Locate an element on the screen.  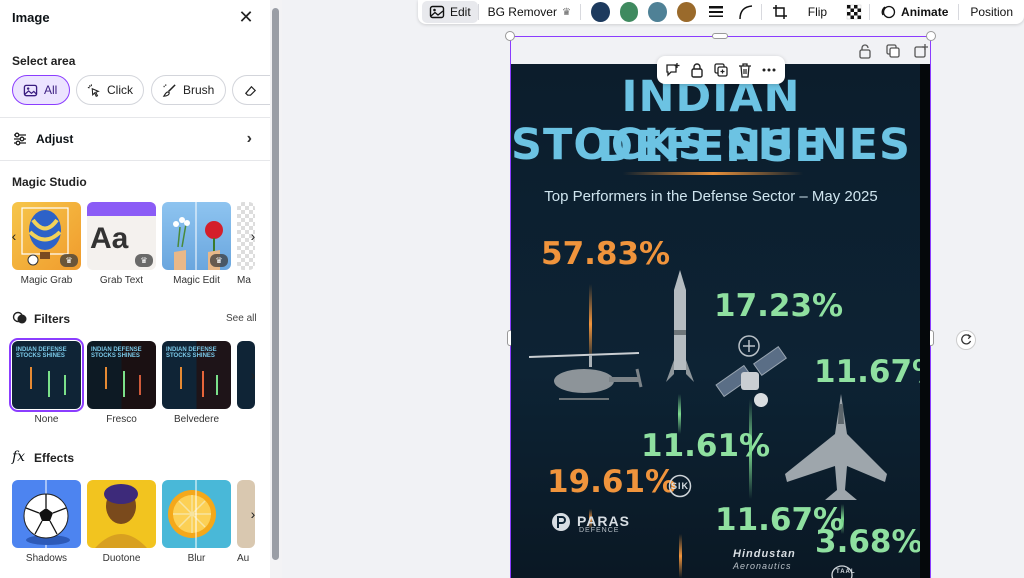
select-brush-button: Brush is located at coordinates (188, 90).